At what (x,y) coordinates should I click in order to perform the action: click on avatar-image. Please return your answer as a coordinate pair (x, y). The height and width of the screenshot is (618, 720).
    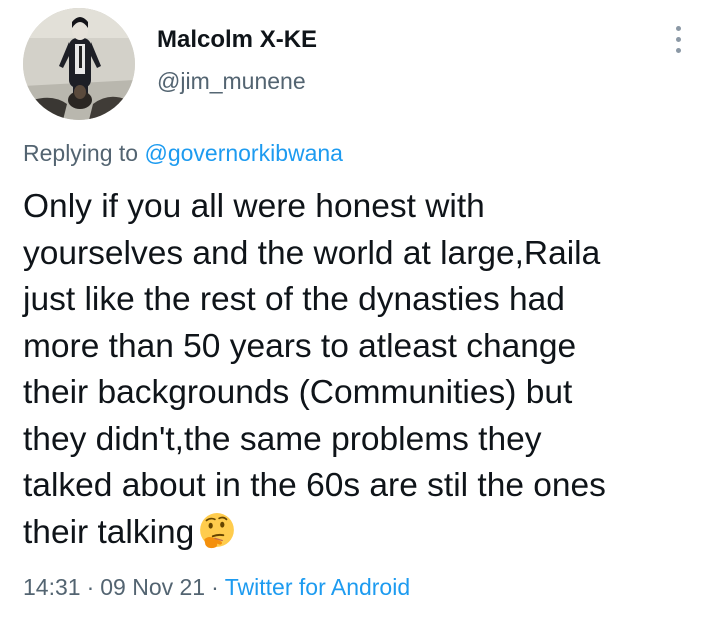
    Looking at the image, I should click on (79, 64).